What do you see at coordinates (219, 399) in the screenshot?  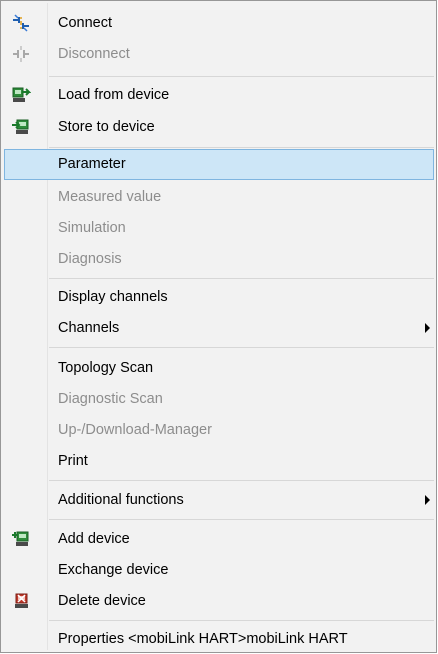 I see `menu-item-diagnostic-scan: Diagnostic Scan` at bounding box center [219, 399].